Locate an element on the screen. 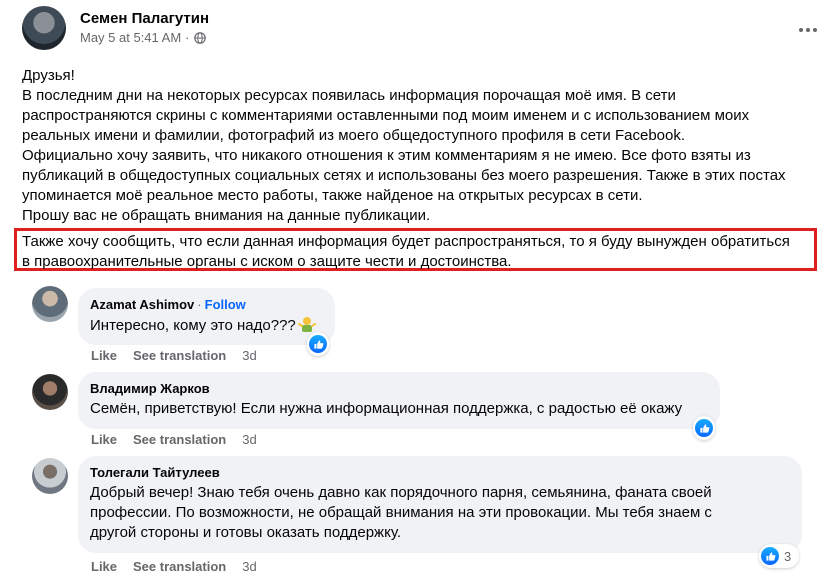  reaction-summary: 3 is located at coordinates (779, 556).